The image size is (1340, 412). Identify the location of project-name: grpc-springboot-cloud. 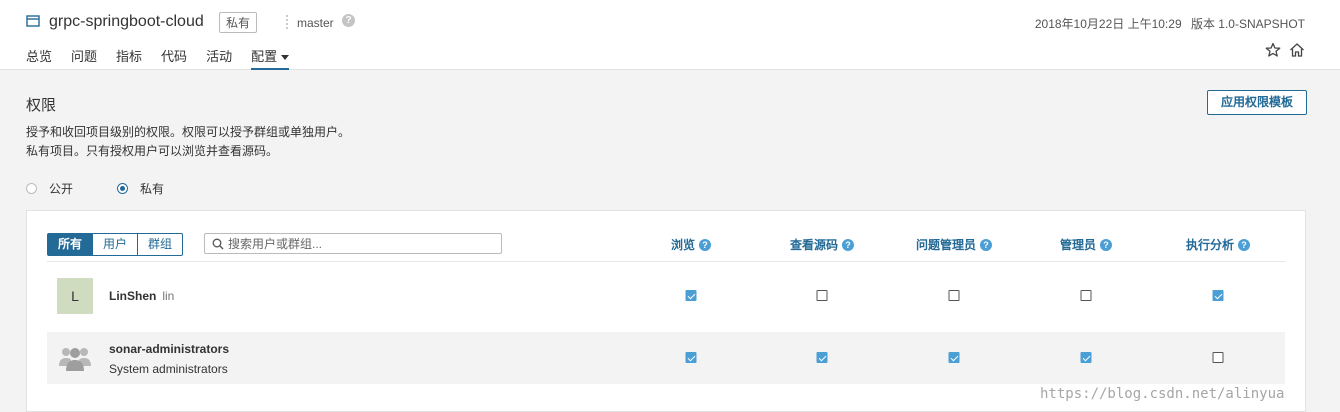
(126, 22).